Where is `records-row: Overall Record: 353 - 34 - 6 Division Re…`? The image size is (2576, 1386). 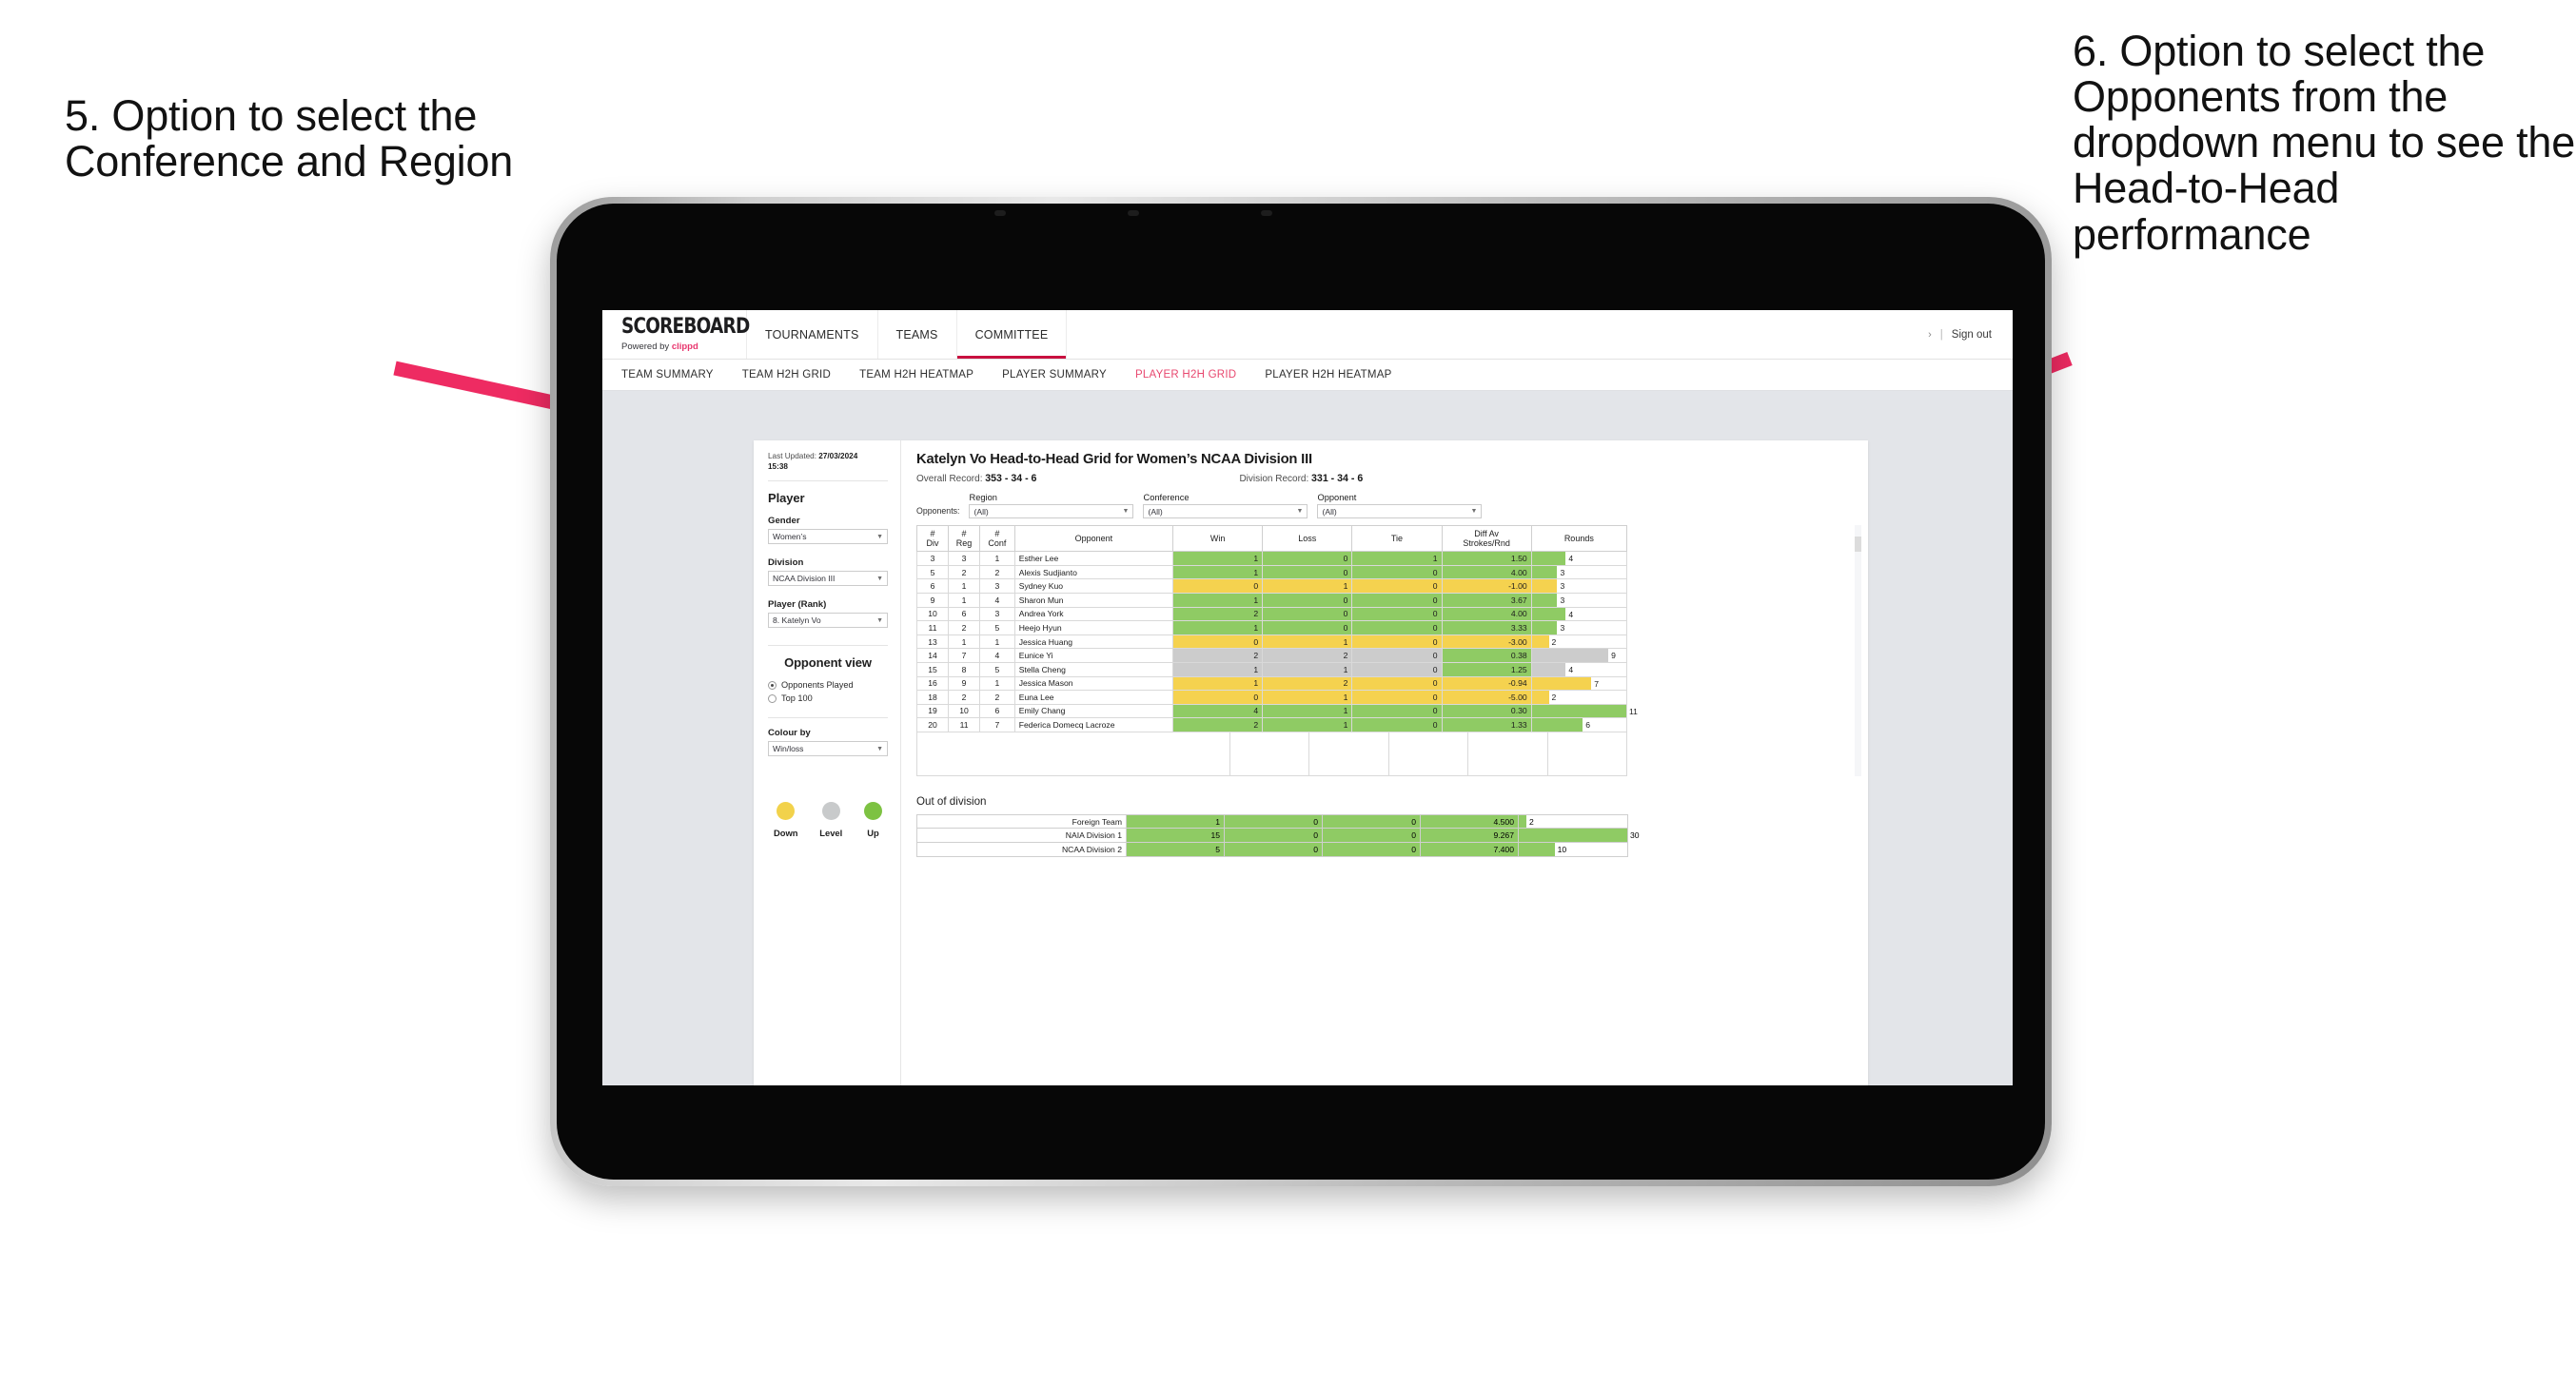 records-row: Overall Record: 353 - 34 - 6 Division Re… is located at coordinates (1384, 478).